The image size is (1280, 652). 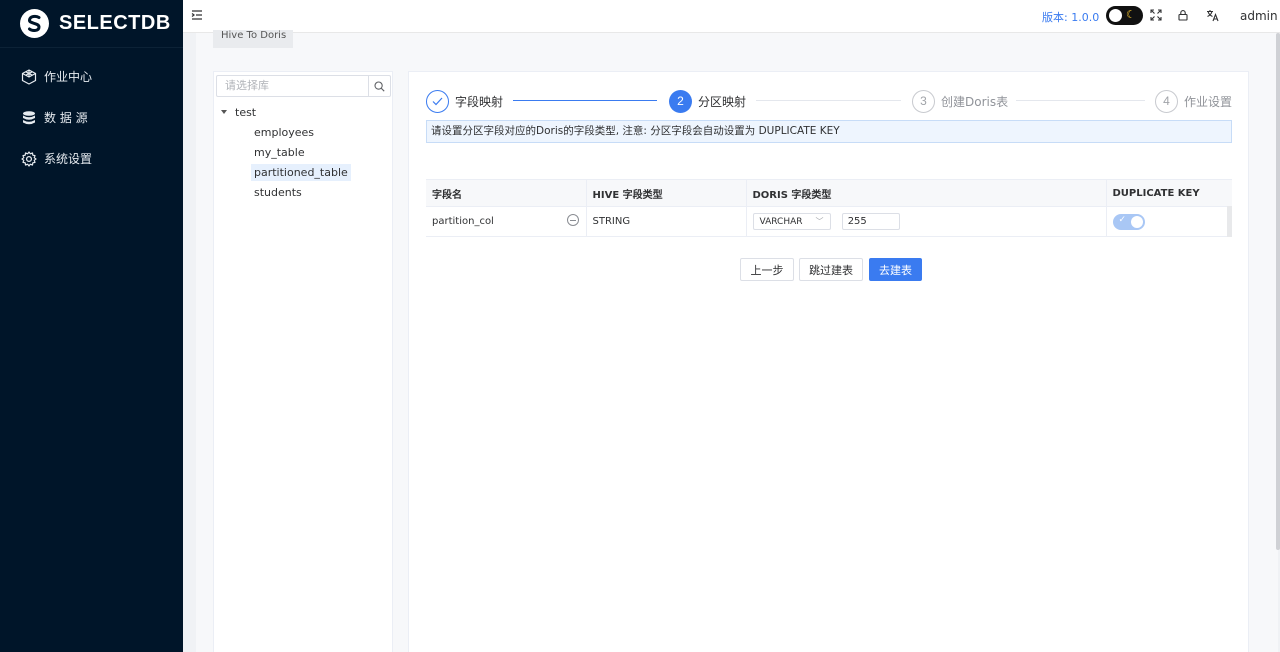 I want to click on step-title: 作业设置, so click(x=1208, y=101).